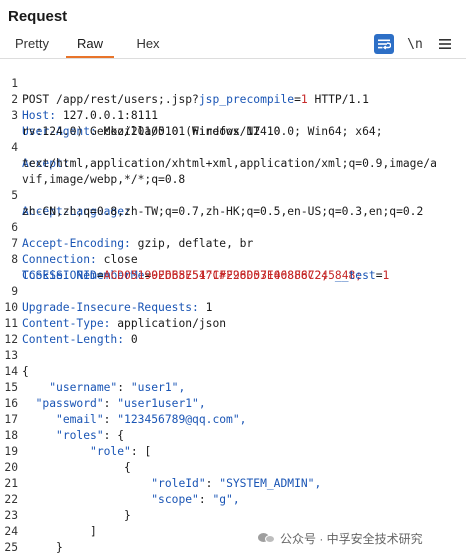 Image resolution: width=466 pixels, height=558 pixels. Describe the element at coordinates (233, 243) in the screenshot. I see `editor-line: 7 Connection: close` at that location.